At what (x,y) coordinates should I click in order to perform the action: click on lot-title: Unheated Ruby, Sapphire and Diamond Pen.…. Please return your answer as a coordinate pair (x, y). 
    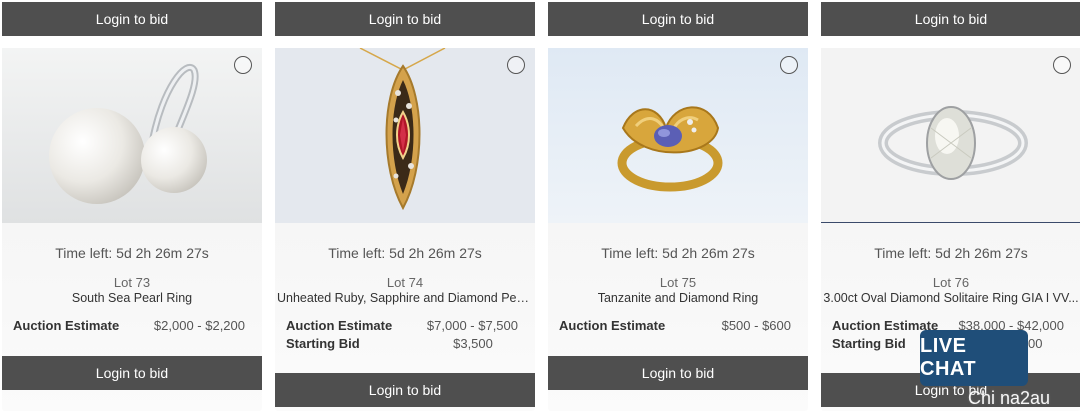
    Looking at the image, I should click on (405, 298).